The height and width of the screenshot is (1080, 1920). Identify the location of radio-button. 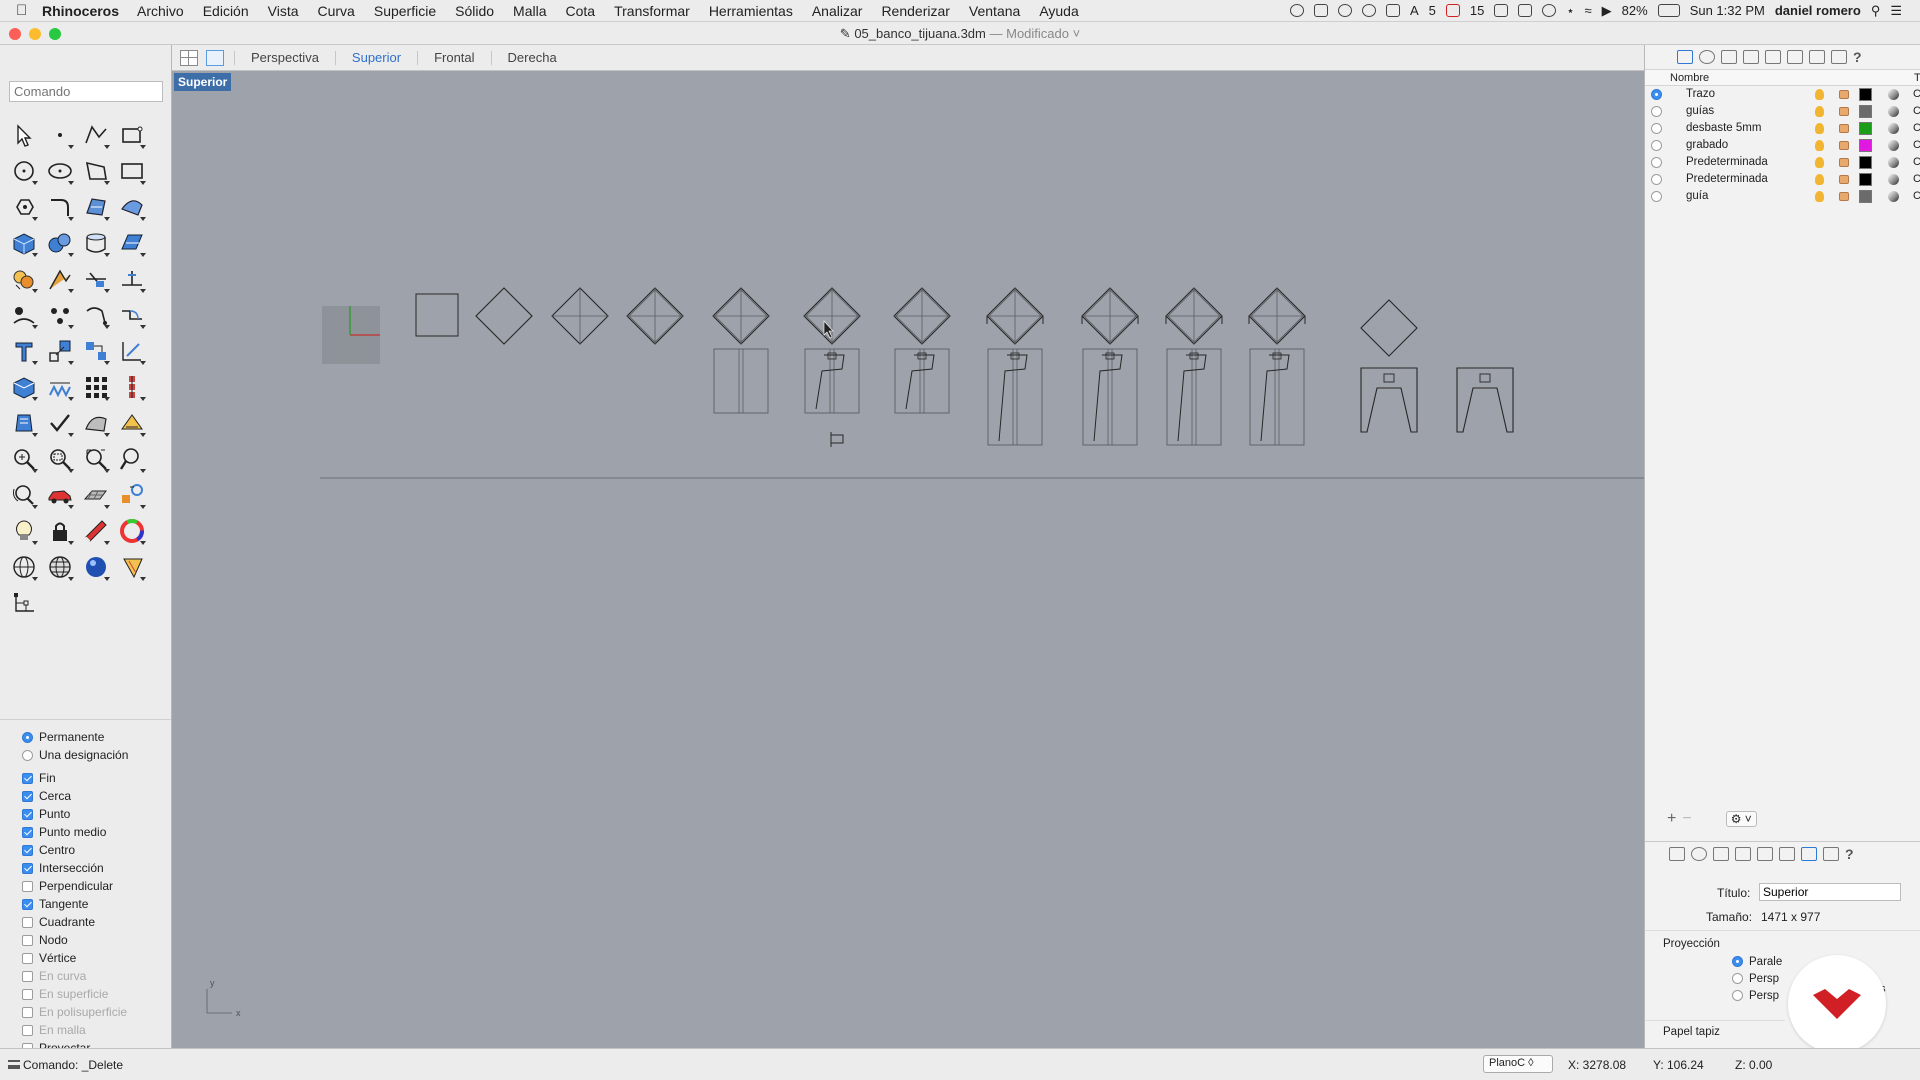
(27, 755).